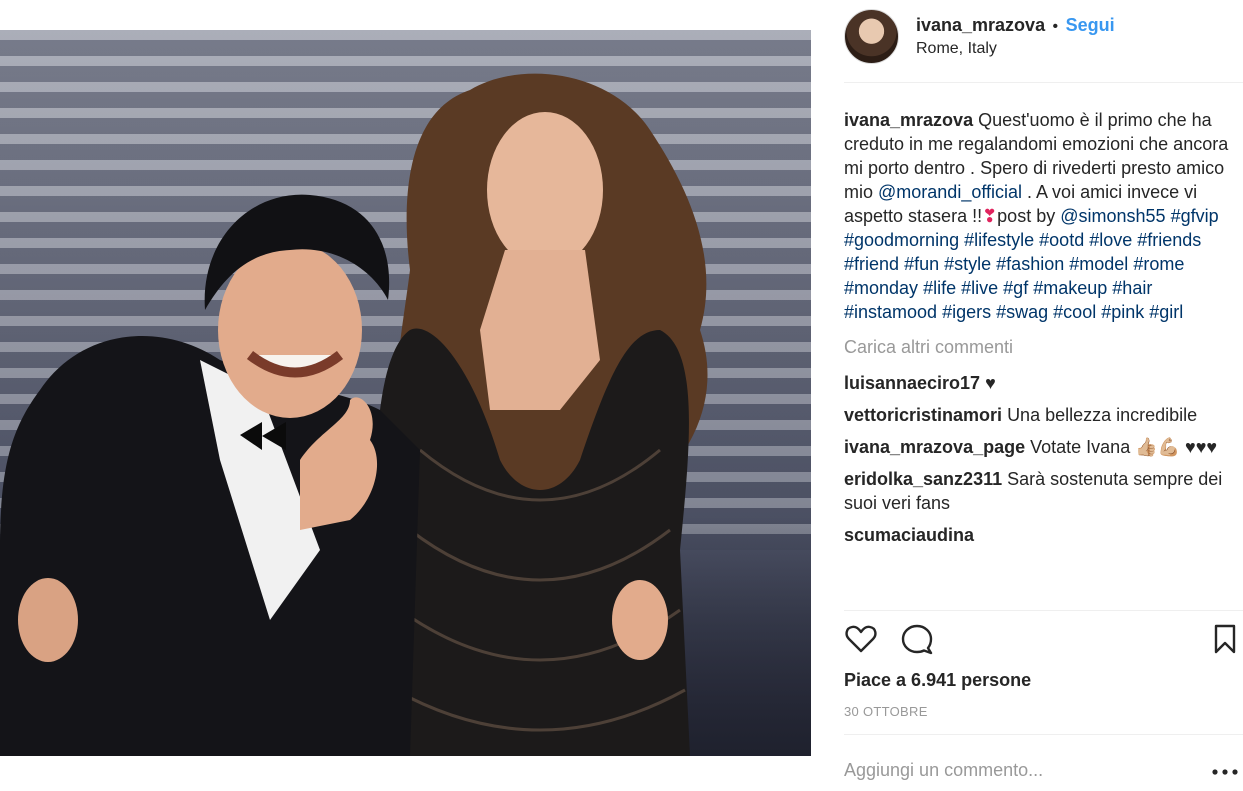 The height and width of the screenshot is (791, 1243). What do you see at coordinates (923, 415) in the screenshot?
I see `comment-username: vettoricristinamori` at bounding box center [923, 415].